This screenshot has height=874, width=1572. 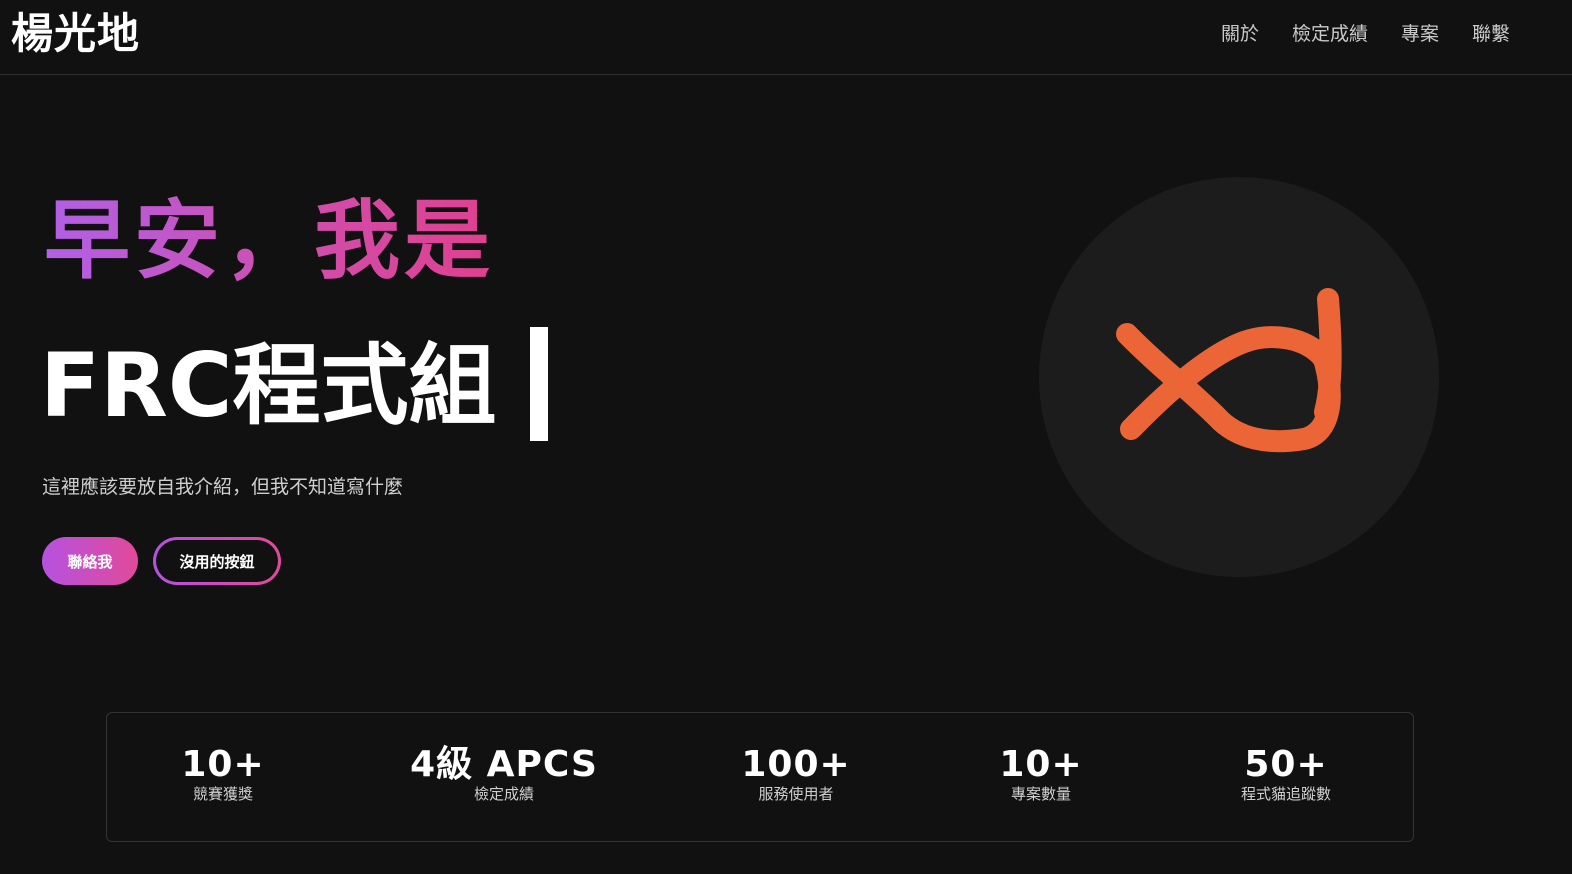 What do you see at coordinates (268, 385) in the screenshot?
I see `hero-role-title: FRC程式組` at bounding box center [268, 385].